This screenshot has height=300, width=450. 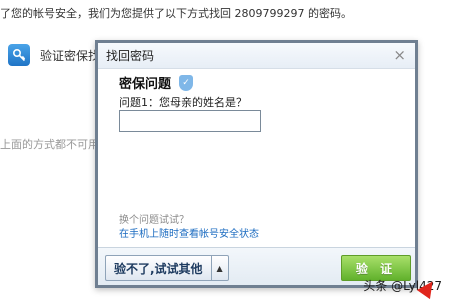 What do you see at coordinates (219, 268) in the screenshot?
I see `chevron-up-icon: ▲` at bounding box center [219, 268].